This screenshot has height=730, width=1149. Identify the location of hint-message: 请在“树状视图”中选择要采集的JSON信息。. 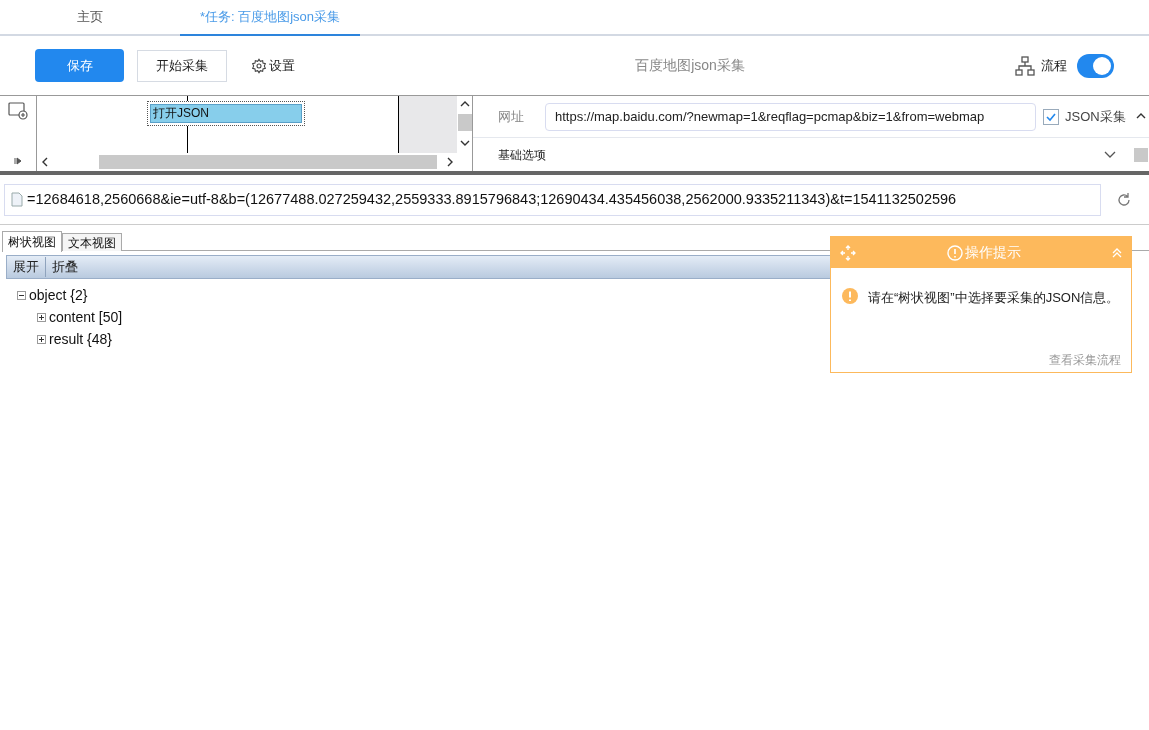
(994, 298).